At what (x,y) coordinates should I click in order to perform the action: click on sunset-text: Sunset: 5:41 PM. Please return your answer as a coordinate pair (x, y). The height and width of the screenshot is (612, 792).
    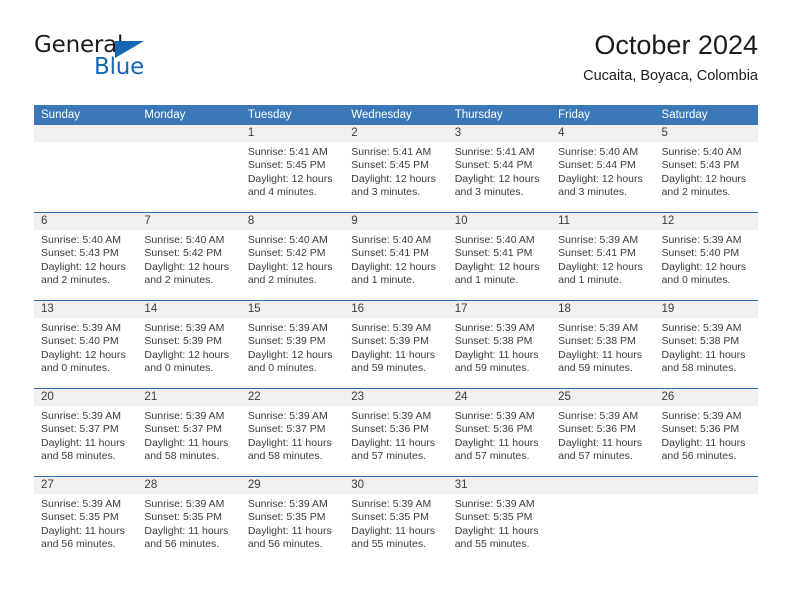
    Looking at the image, I should click on (390, 253).